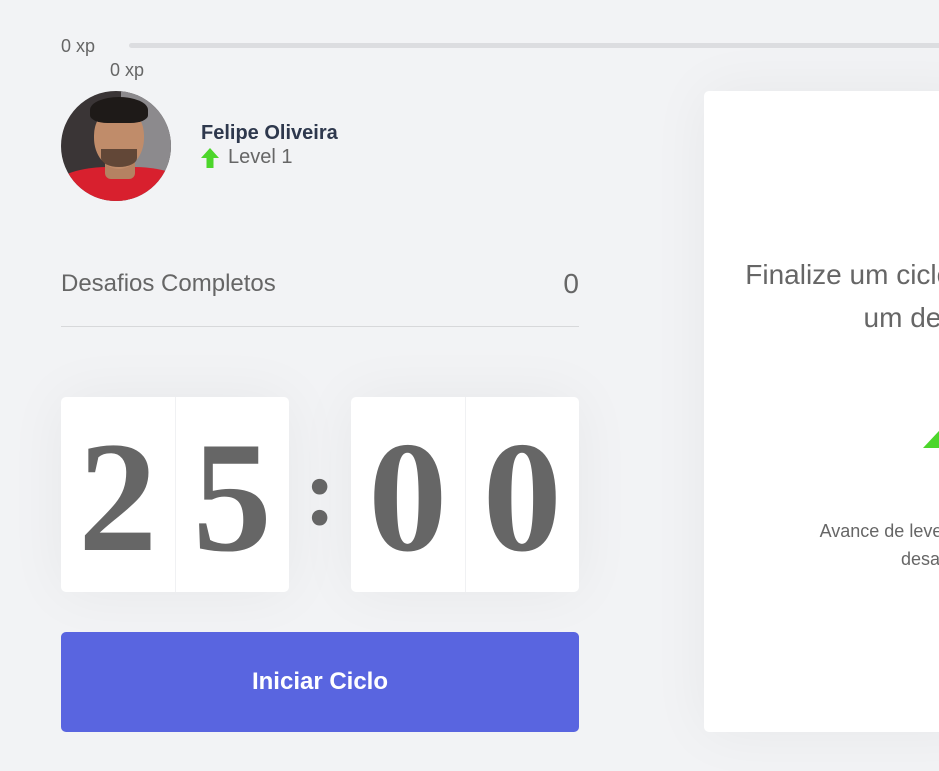 This screenshot has width=939, height=771. Describe the element at coordinates (269, 133) in the screenshot. I see `profile-name: Felipe Oliveira` at that location.